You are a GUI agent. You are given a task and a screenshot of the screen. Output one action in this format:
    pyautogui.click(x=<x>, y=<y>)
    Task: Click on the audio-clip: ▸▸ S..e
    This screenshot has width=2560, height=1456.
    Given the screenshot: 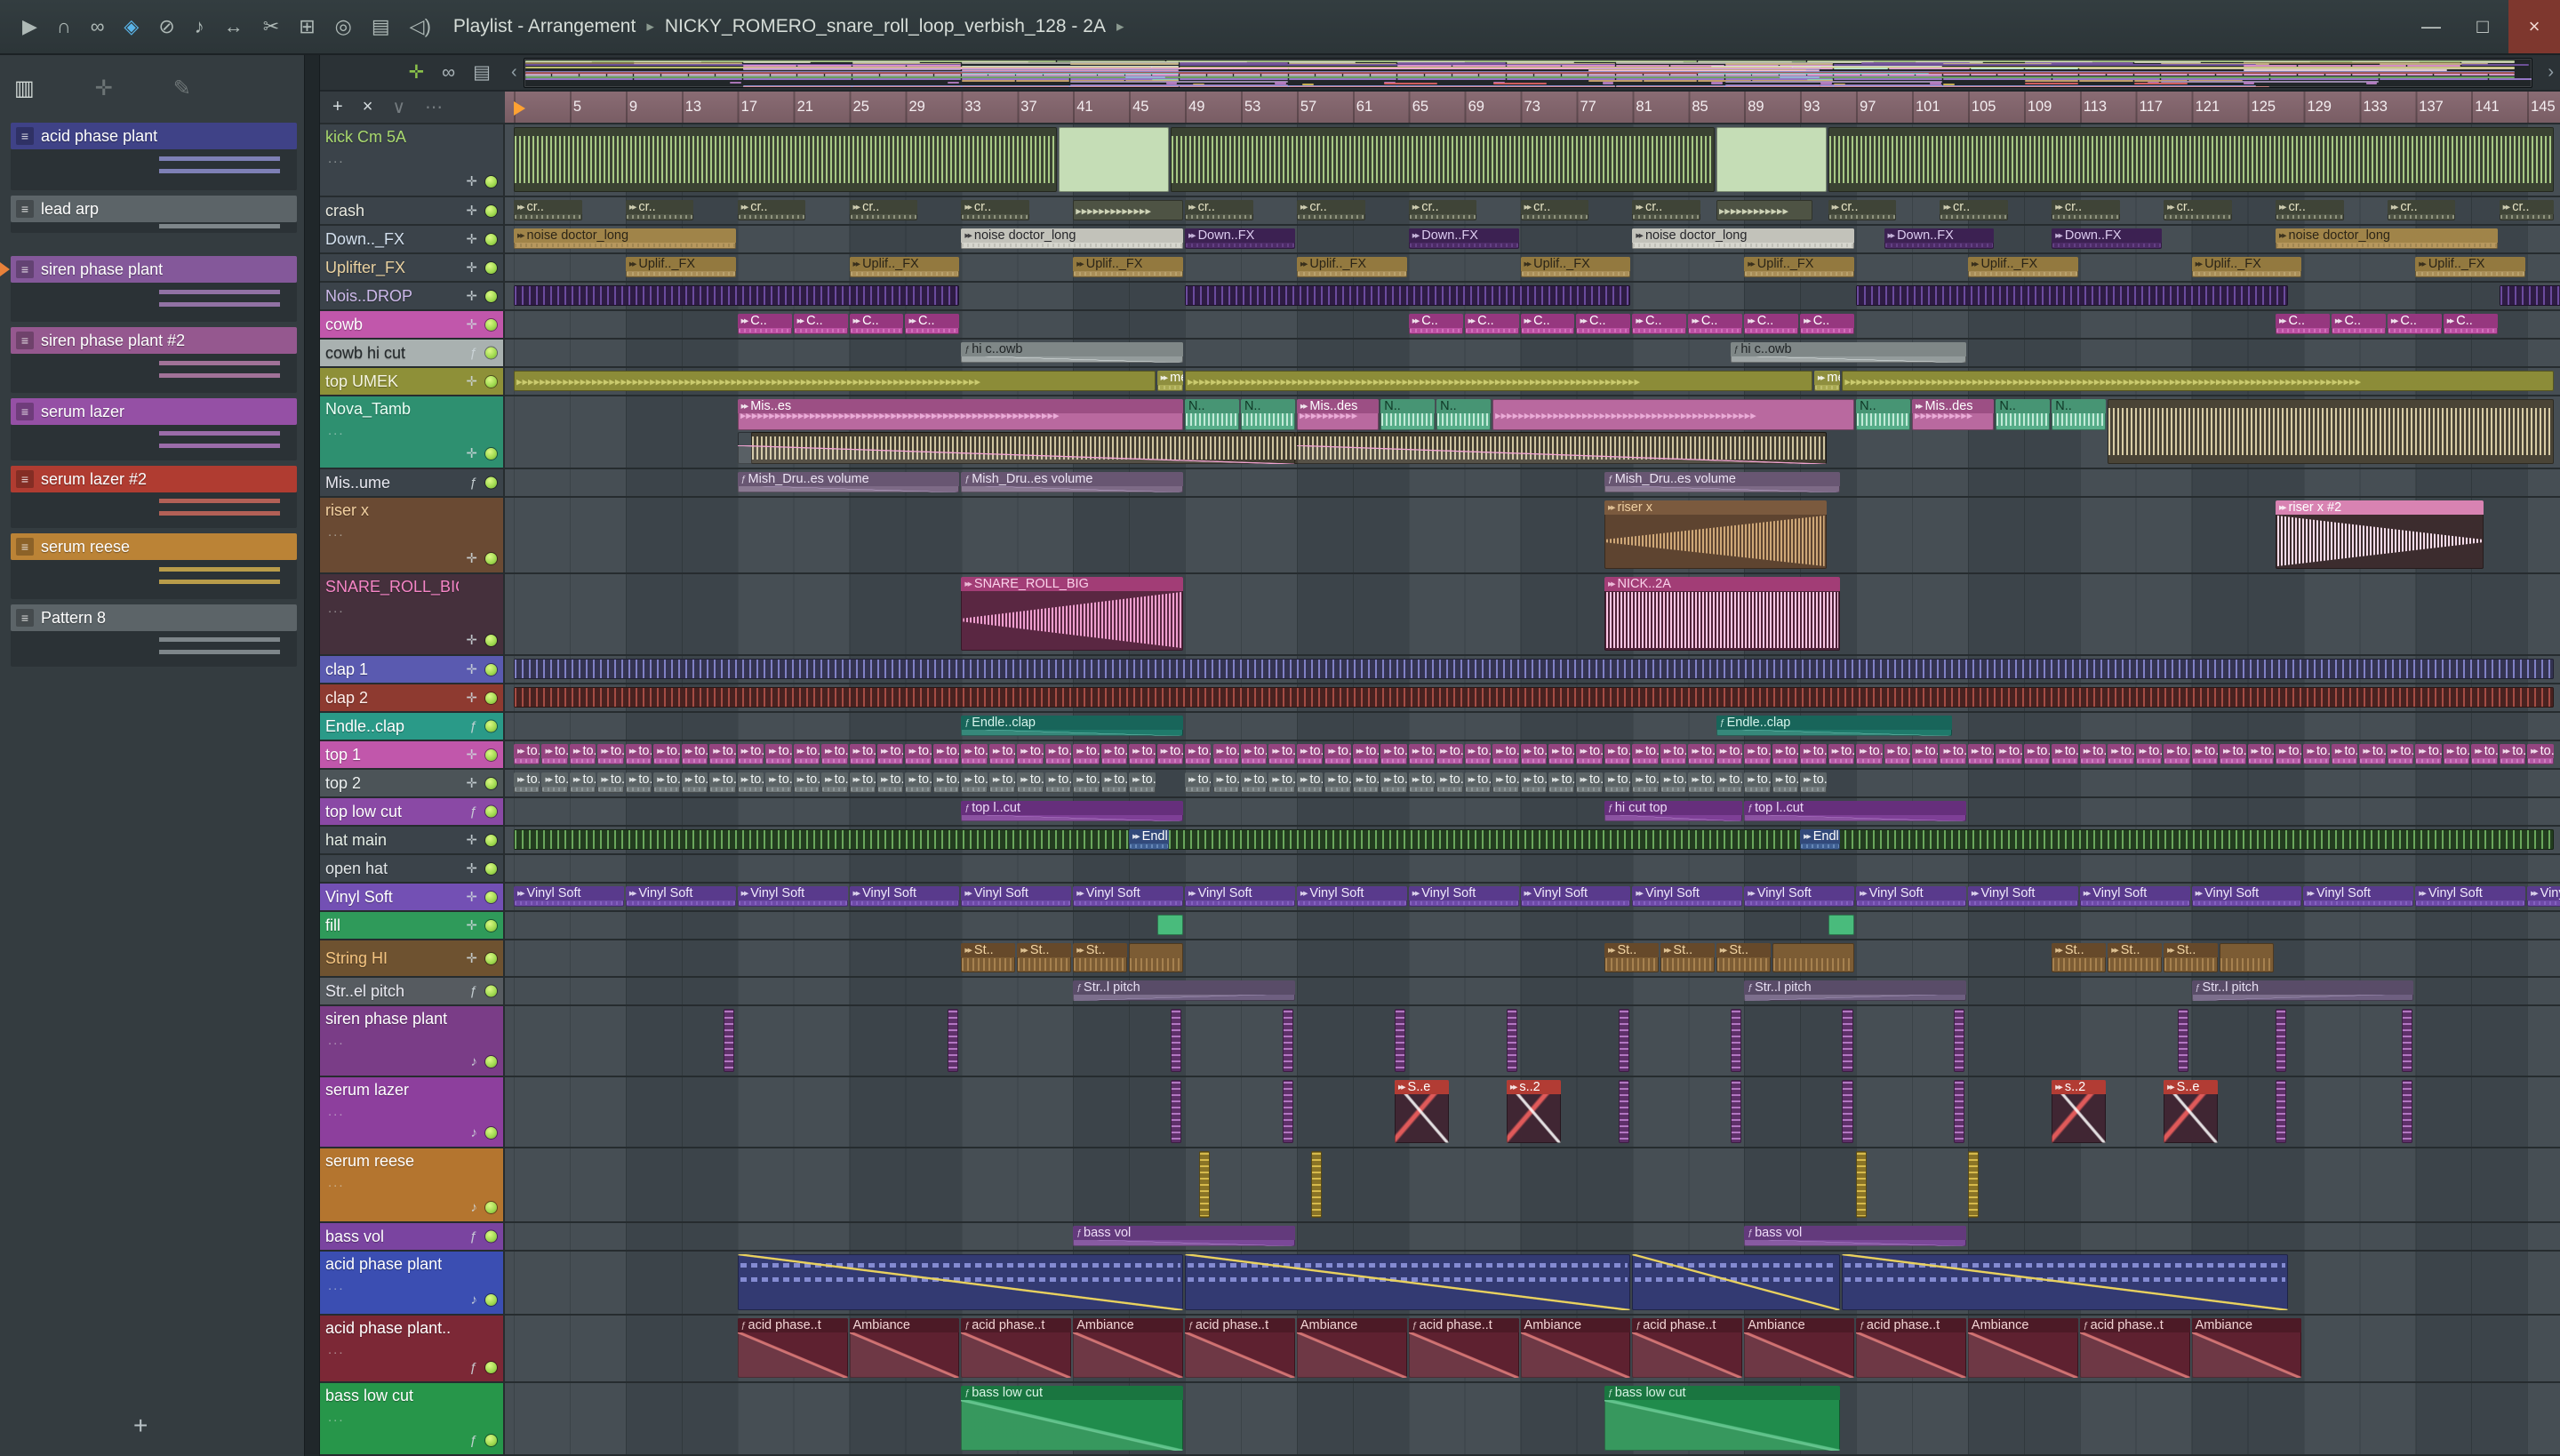 What is the action you would take?
    pyautogui.click(x=1421, y=1111)
    